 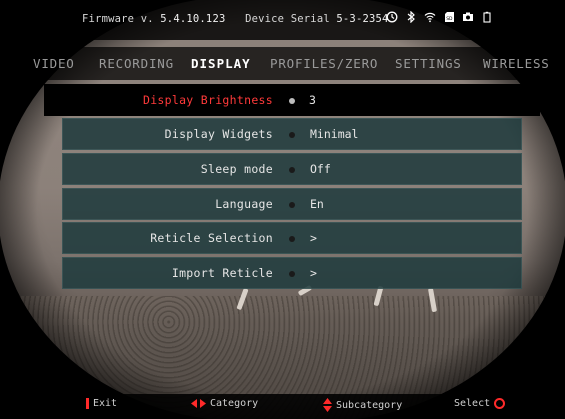 What do you see at coordinates (428, 63) in the screenshot?
I see `tab-settings: SETTINGS` at bounding box center [428, 63].